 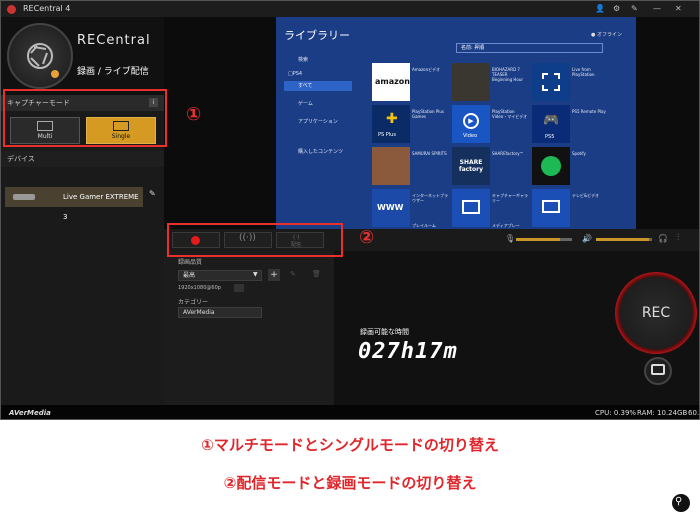 What do you see at coordinates (220, 275) in the screenshot?
I see `quality-select: 最高` at bounding box center [220, 275].